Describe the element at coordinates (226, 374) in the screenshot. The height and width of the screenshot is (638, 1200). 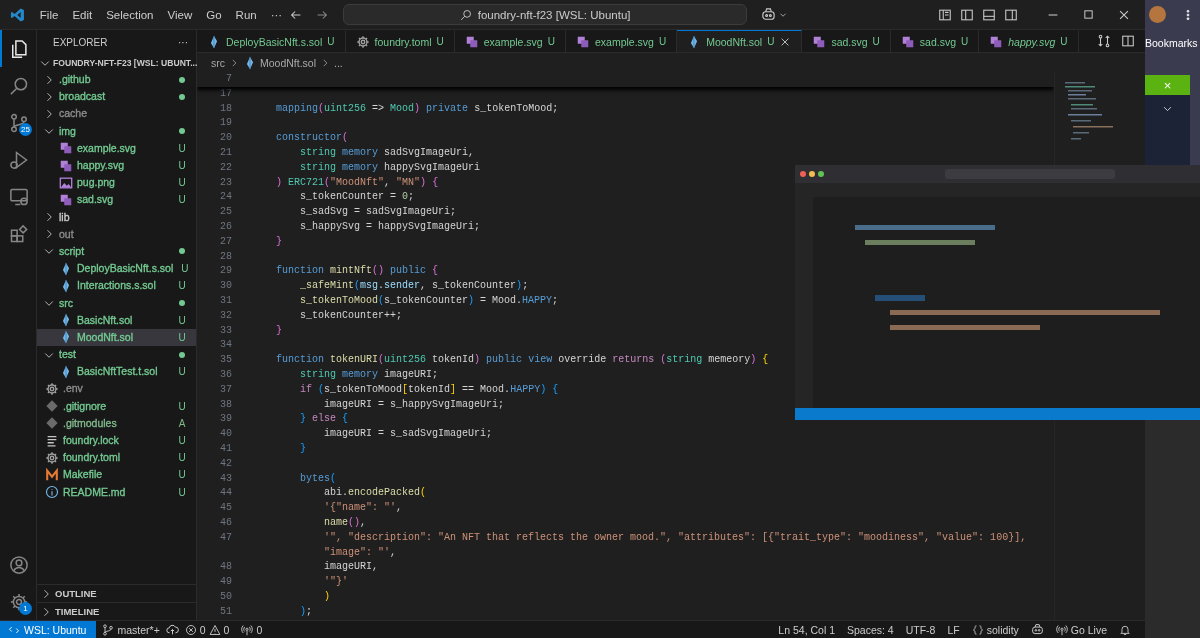
I see `line-number: 36` at that location.